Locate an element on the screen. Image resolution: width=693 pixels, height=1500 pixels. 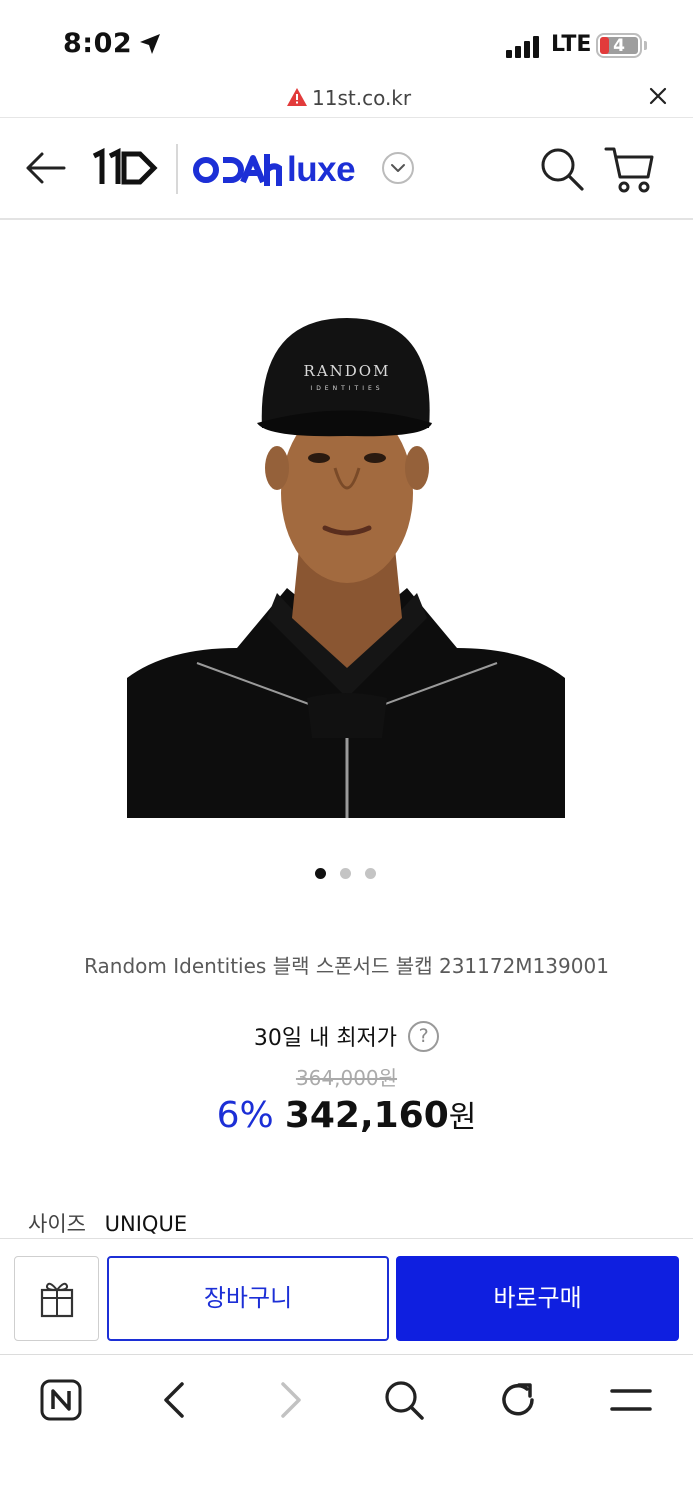
size-value: UNIQUE is located at coordinates (146, 1224).